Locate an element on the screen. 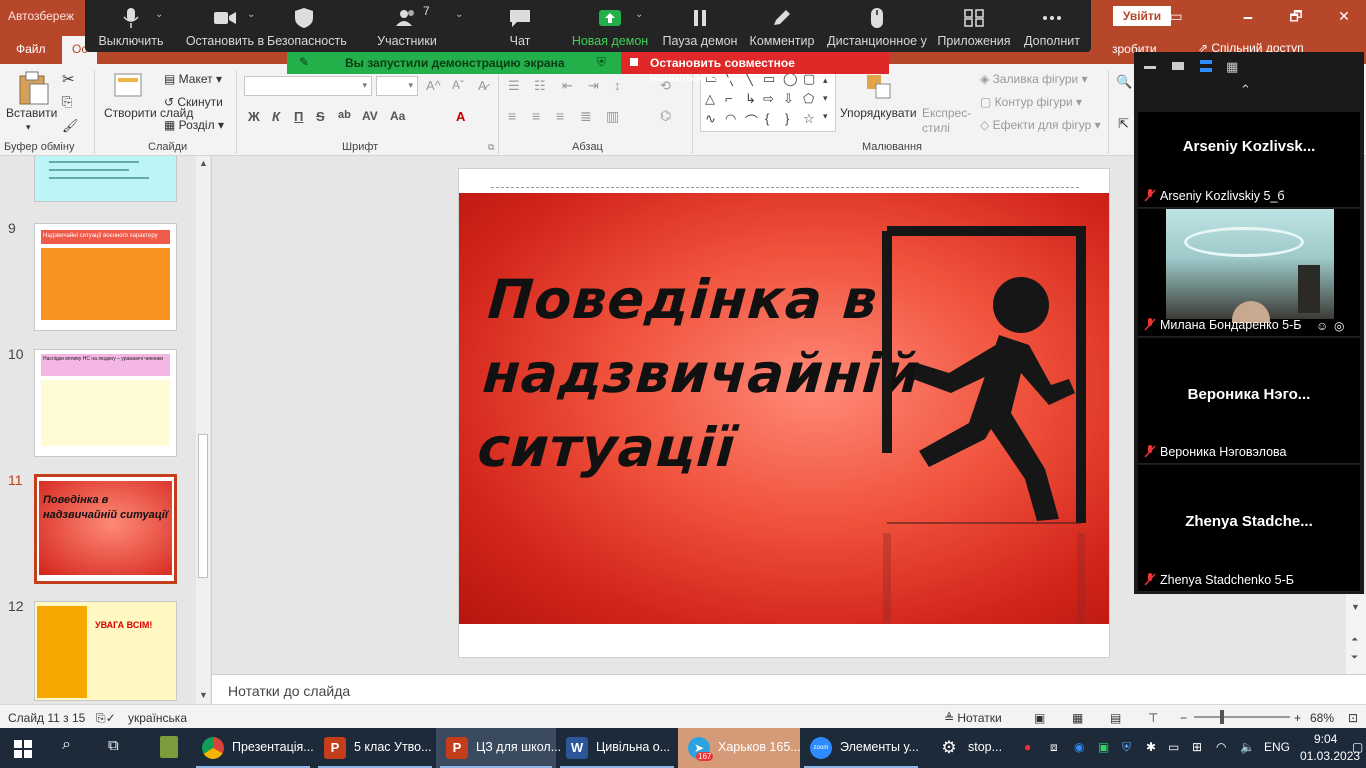  layout-button: ▤ Макет ▾ is located at coordinates (193, 79).